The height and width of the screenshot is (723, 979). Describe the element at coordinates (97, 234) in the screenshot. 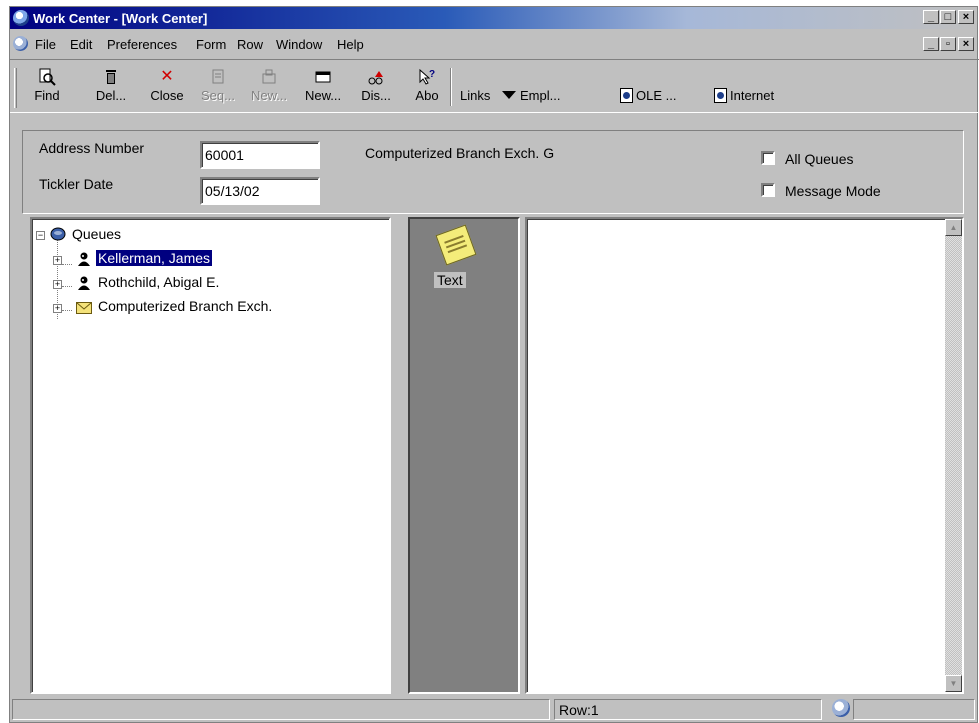

I see `tree-root-label: Queues` at that location.